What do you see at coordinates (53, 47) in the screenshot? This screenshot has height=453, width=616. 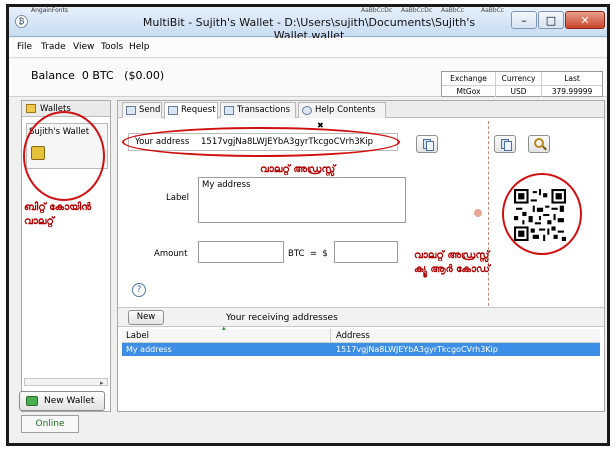 I see `menu-trade: Trade` at bounding box center [53, 47].